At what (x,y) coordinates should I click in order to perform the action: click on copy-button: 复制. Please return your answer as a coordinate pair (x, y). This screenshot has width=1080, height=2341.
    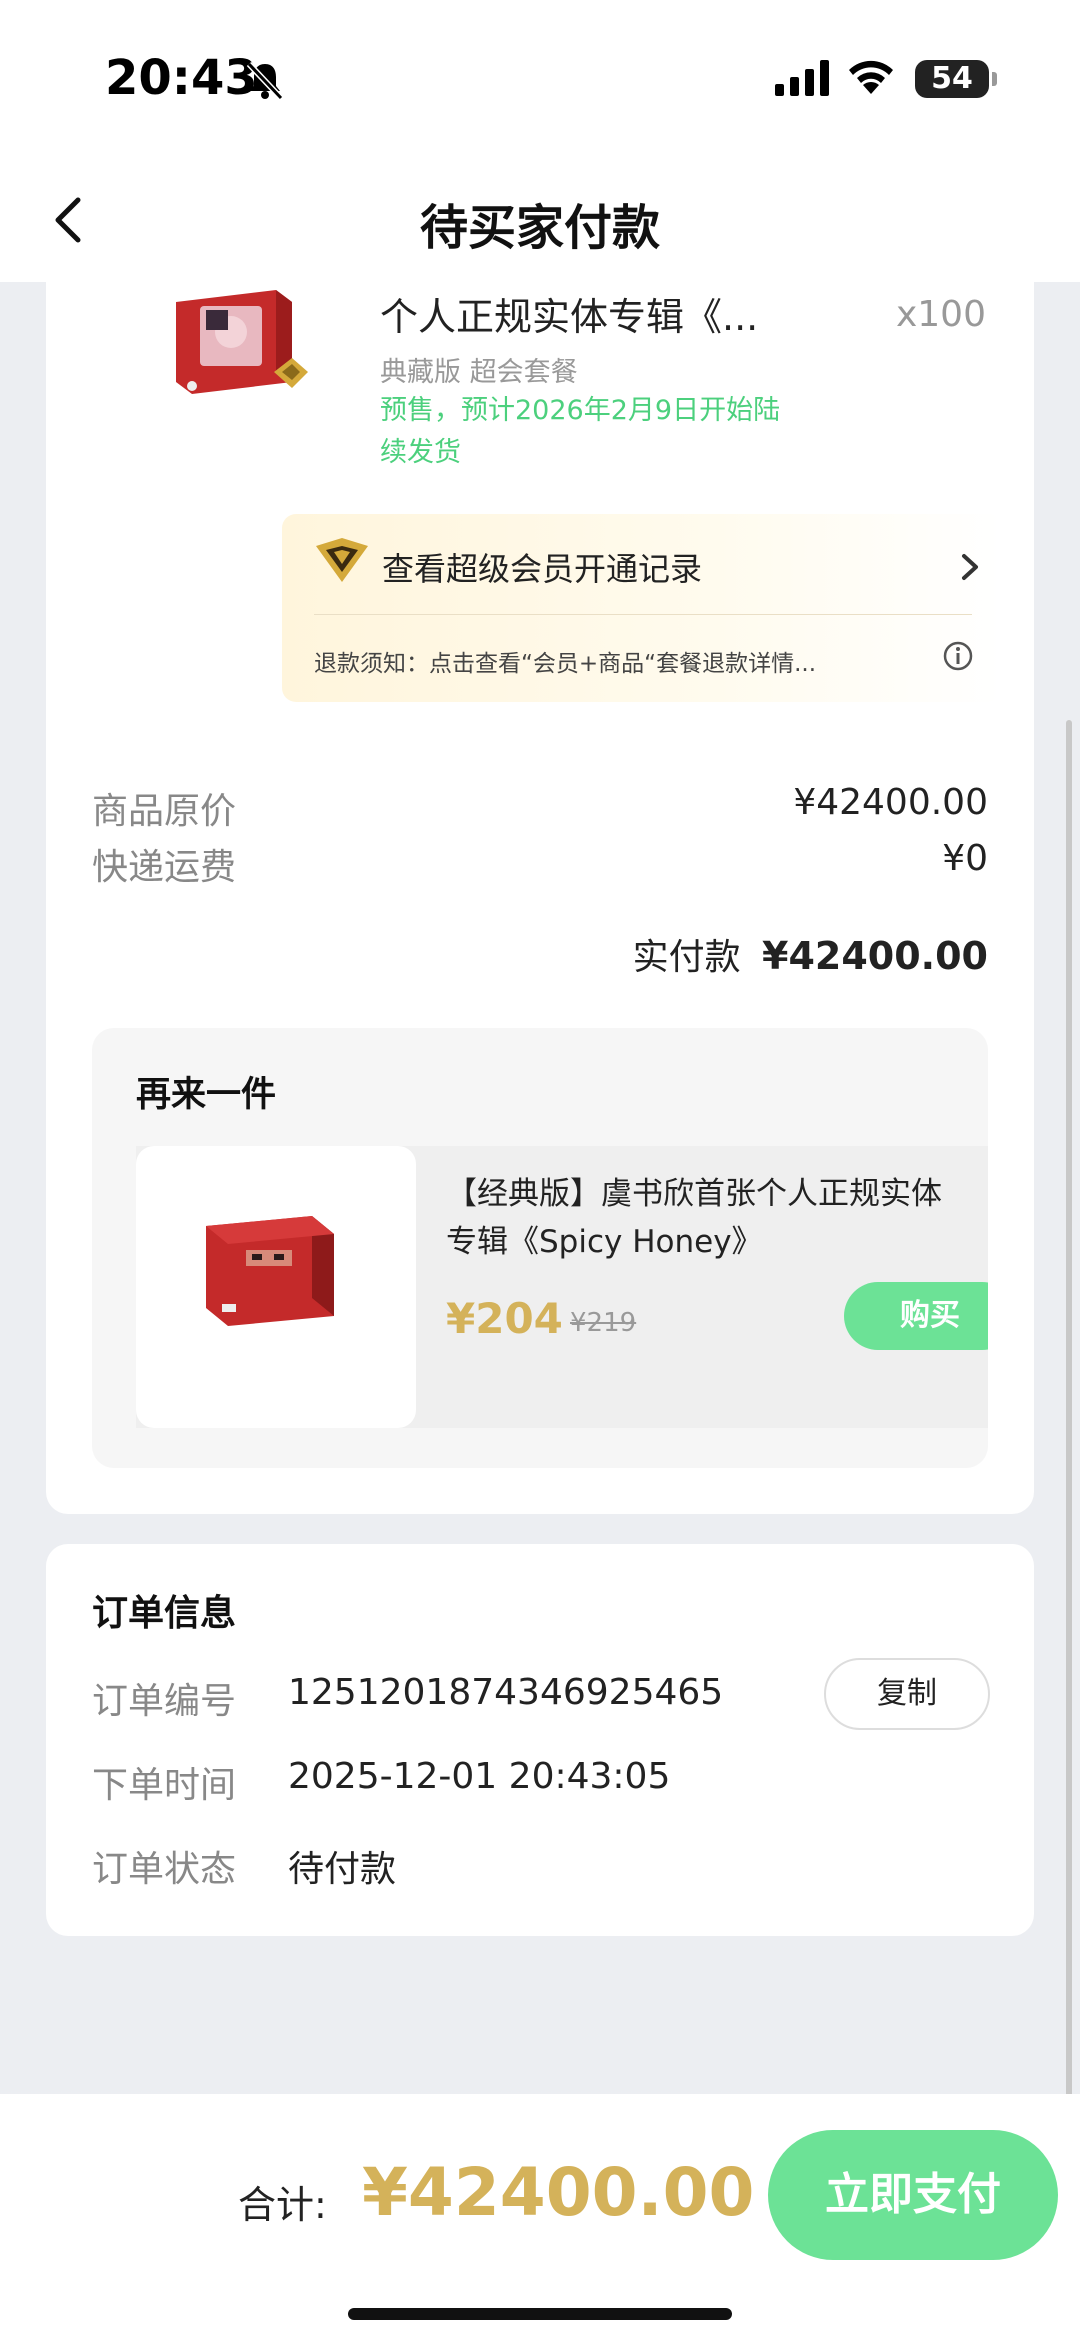
    Looking at the image, I should click on (907, 1694).